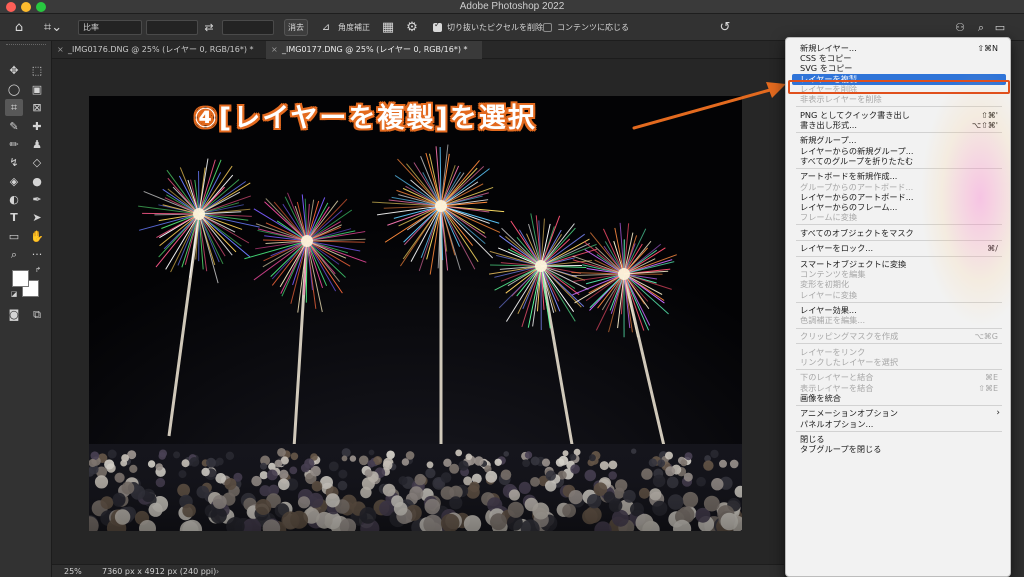 This screenshot has width=1024, height=577. I want to click on zoom-level: 25%, so click(73, 571).